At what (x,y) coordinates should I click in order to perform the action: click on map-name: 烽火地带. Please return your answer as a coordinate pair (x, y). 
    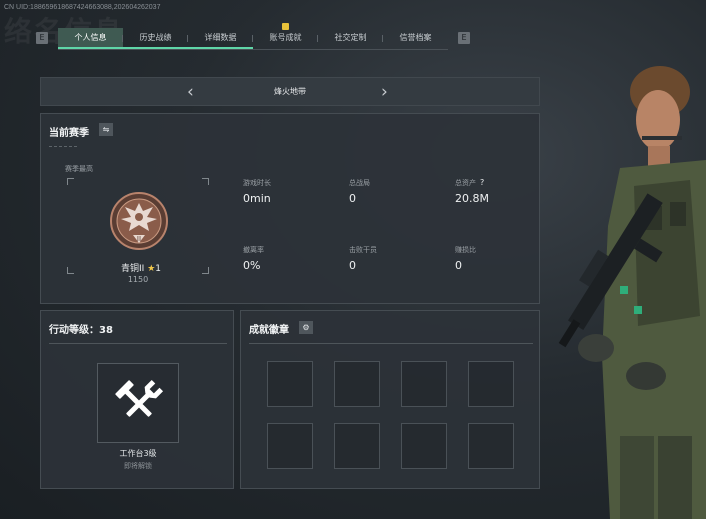
    Looking at the image, I should click on (290, 91).